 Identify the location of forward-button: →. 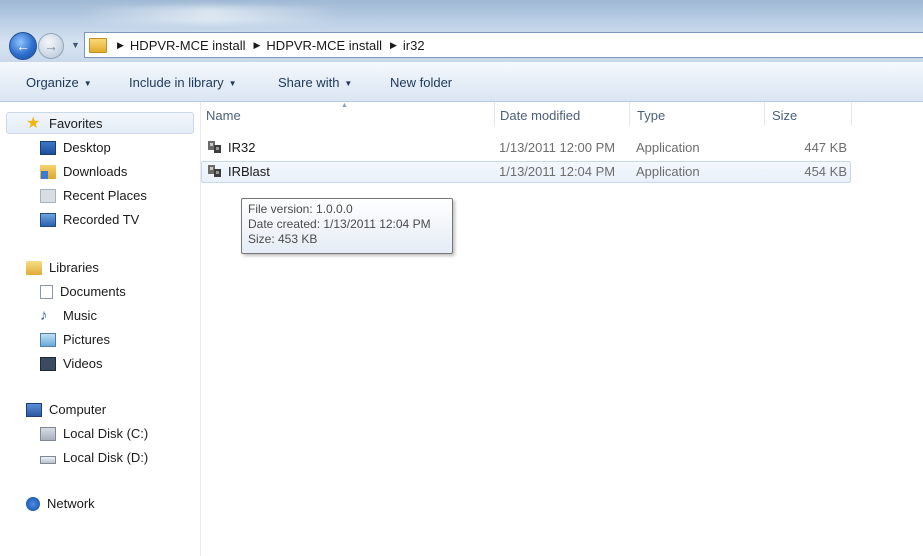
(51, 46).